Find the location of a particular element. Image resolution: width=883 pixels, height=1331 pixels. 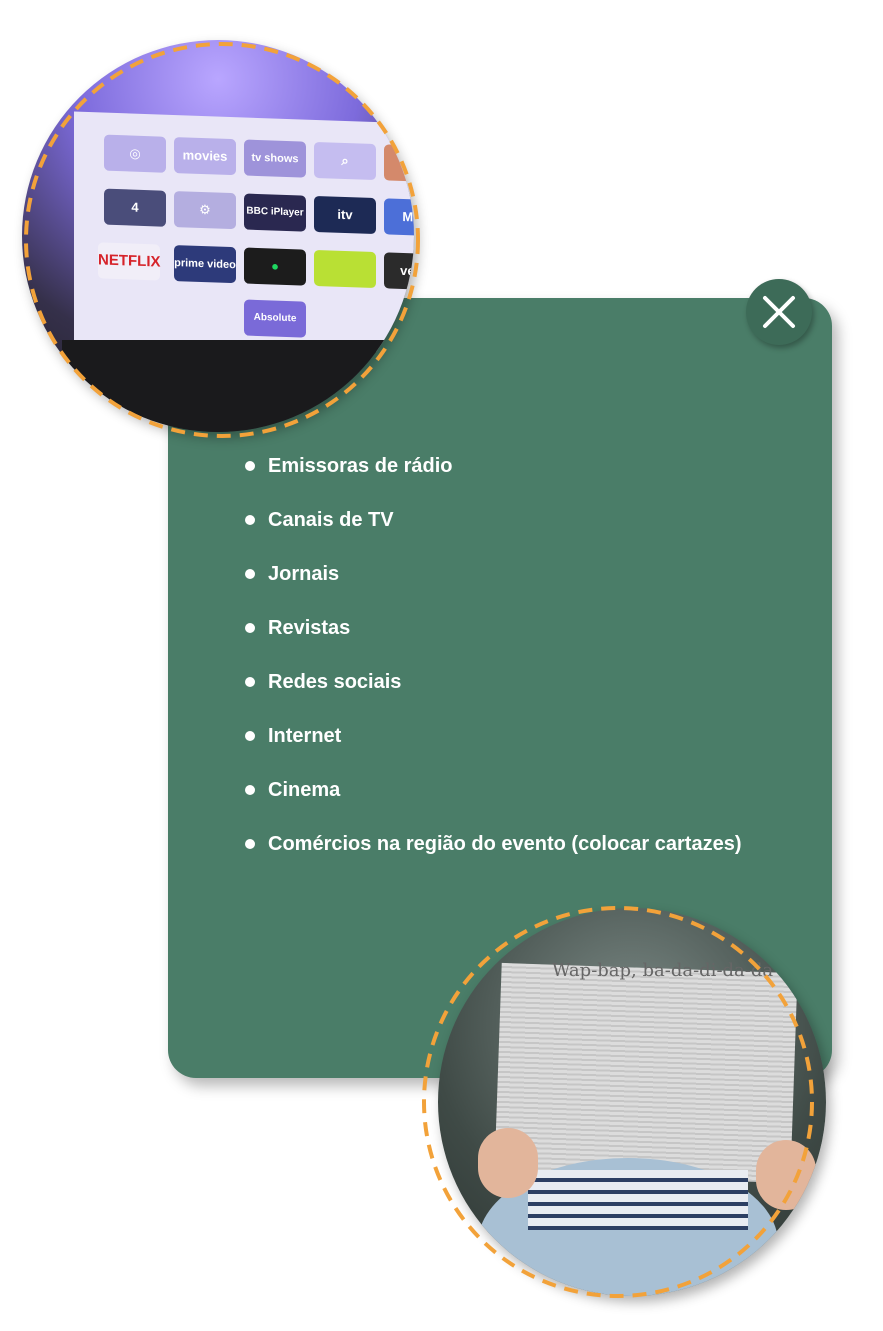

settings-tile: ⚙ is located at coordinates (205, 210).